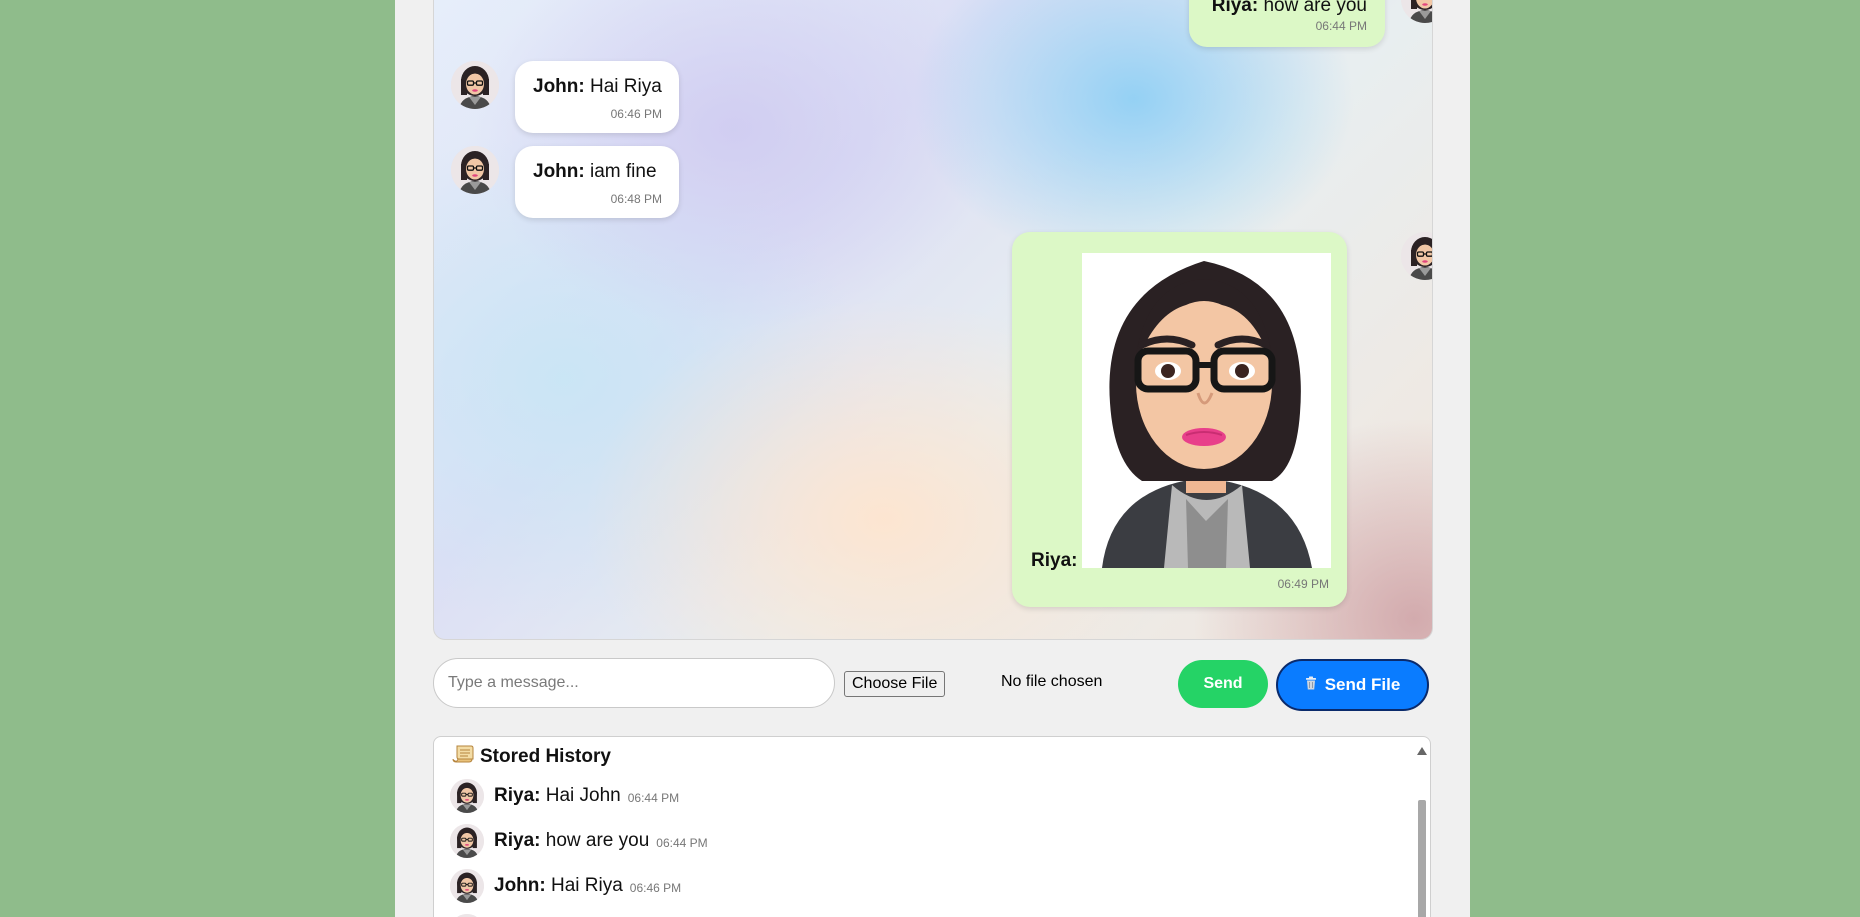 This screenshot has height=917, width=1860. Describe the element at coordinates (1303, 584) in the screenshot. I see `message-time: 06:49 PM` at that location.